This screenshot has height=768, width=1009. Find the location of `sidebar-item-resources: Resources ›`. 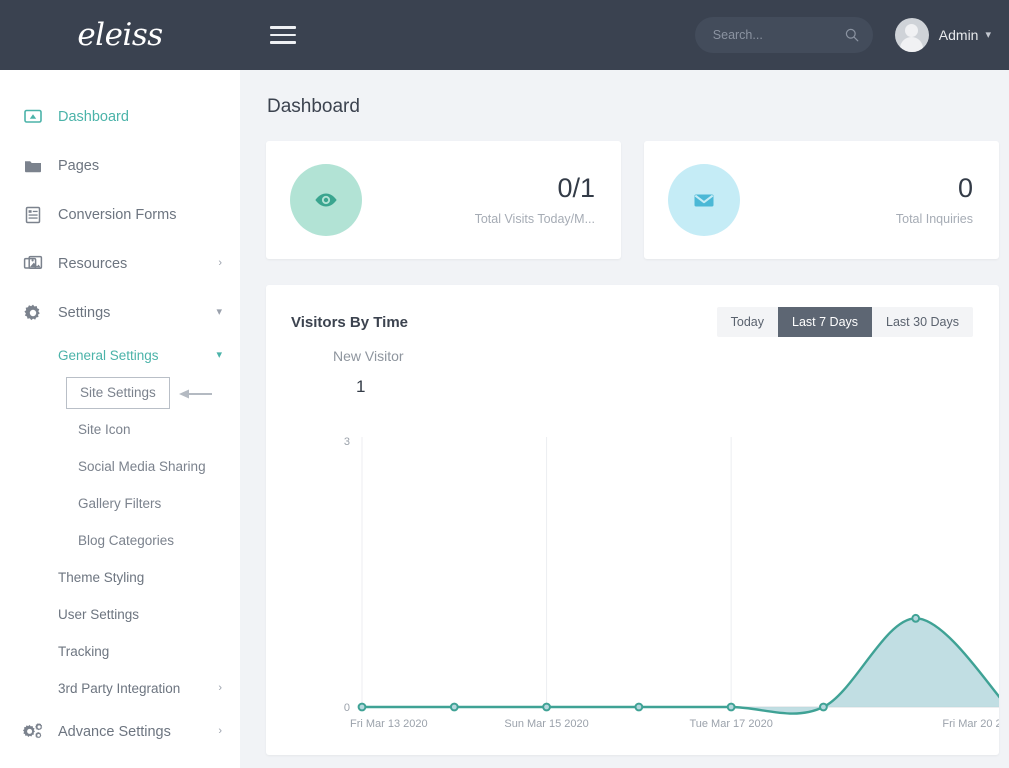

sidebar-item-resources: Resources › is located at coordinates (120, 263).